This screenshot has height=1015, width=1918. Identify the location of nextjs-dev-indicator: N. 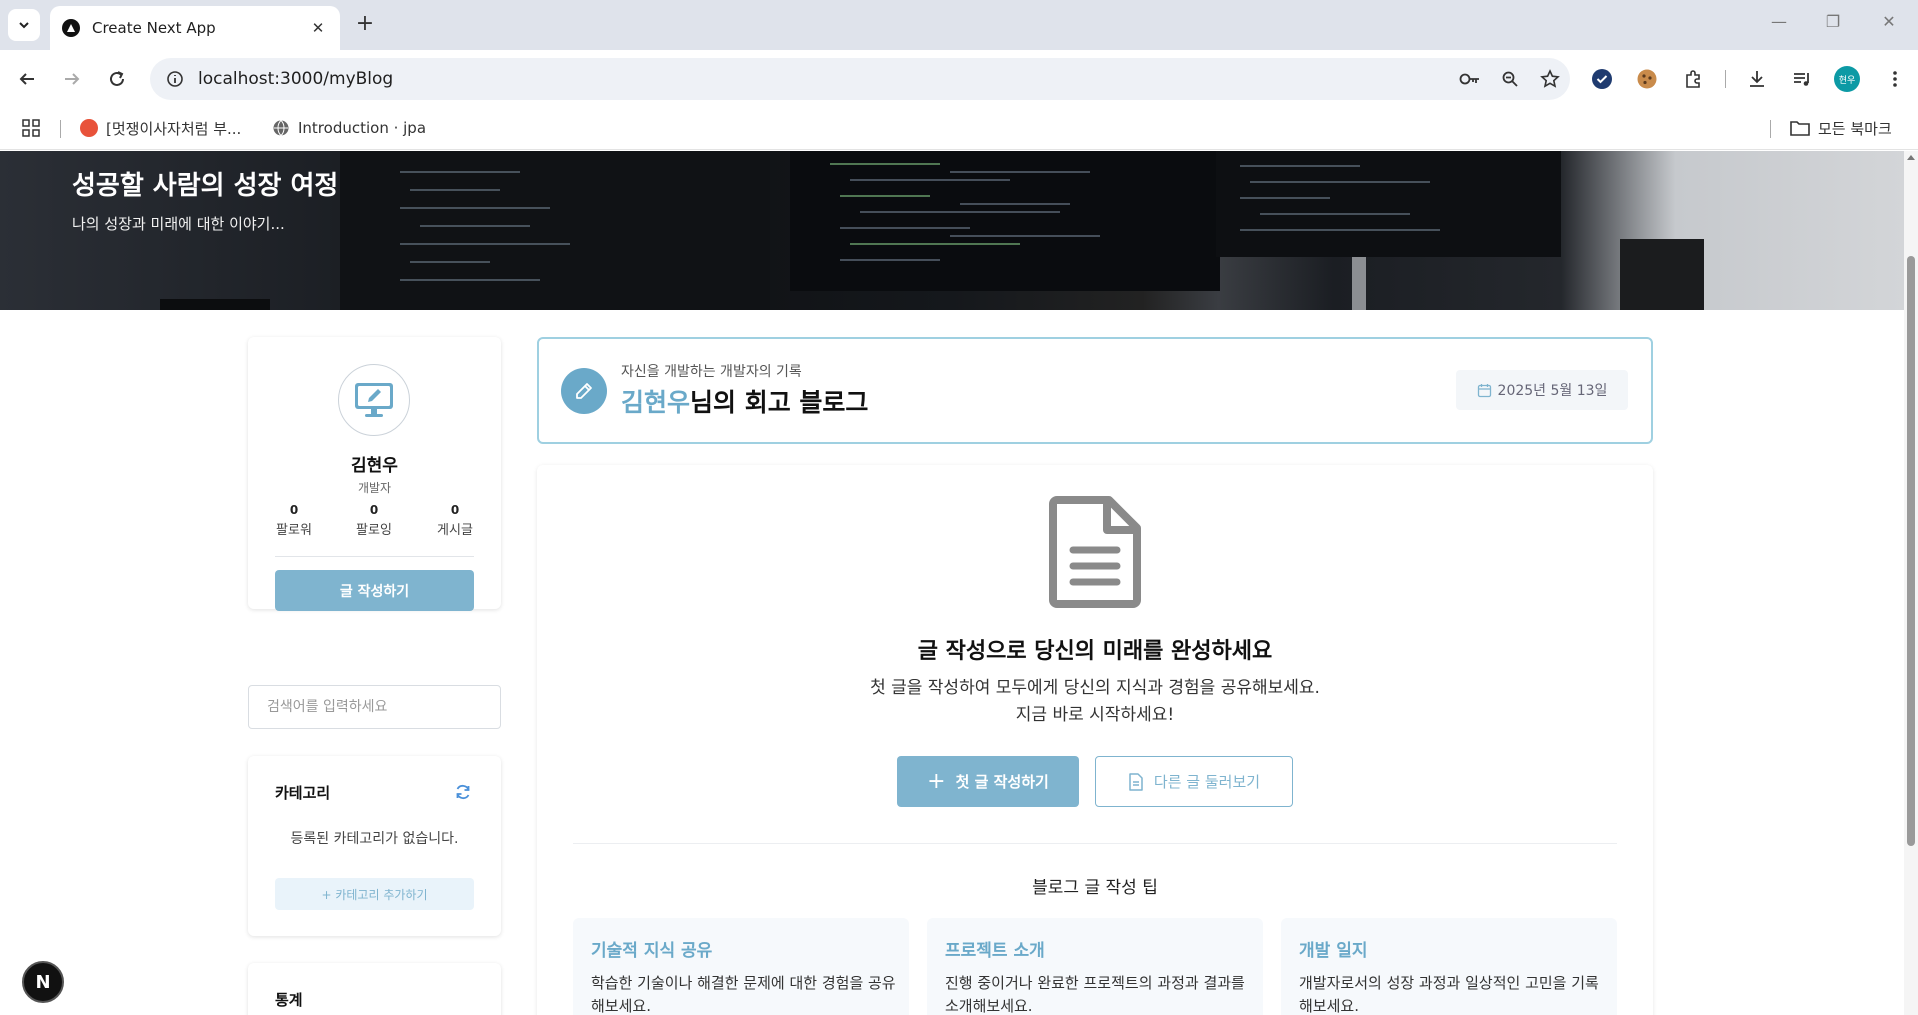
(43, 982).